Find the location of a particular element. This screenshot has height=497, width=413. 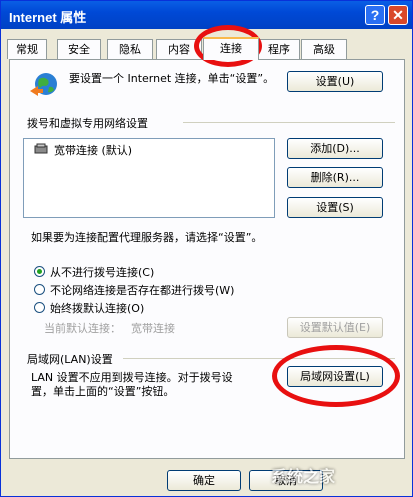

tab-security: 安全 is located at coordinates (79, 49).